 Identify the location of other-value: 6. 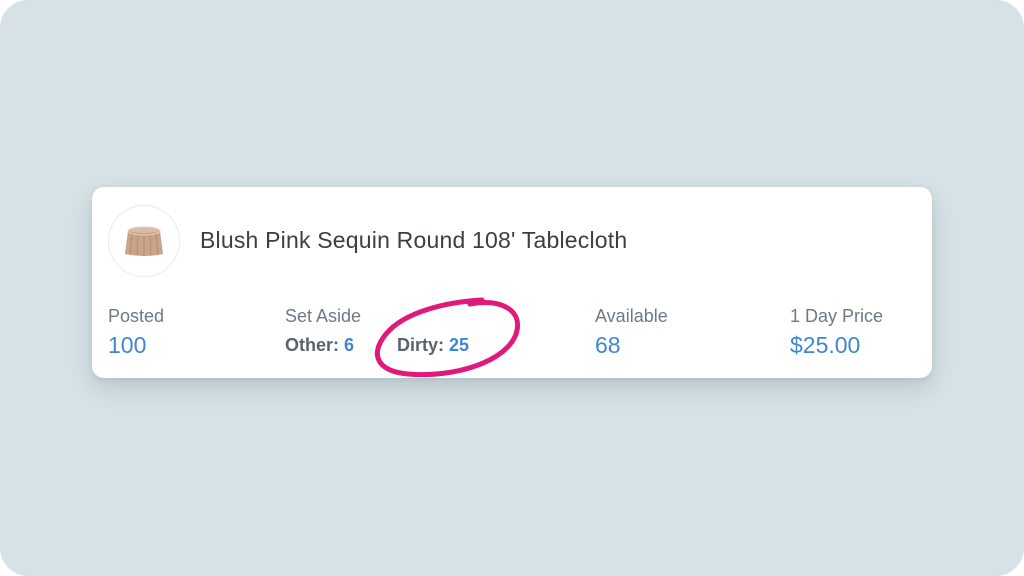
(349, 345).